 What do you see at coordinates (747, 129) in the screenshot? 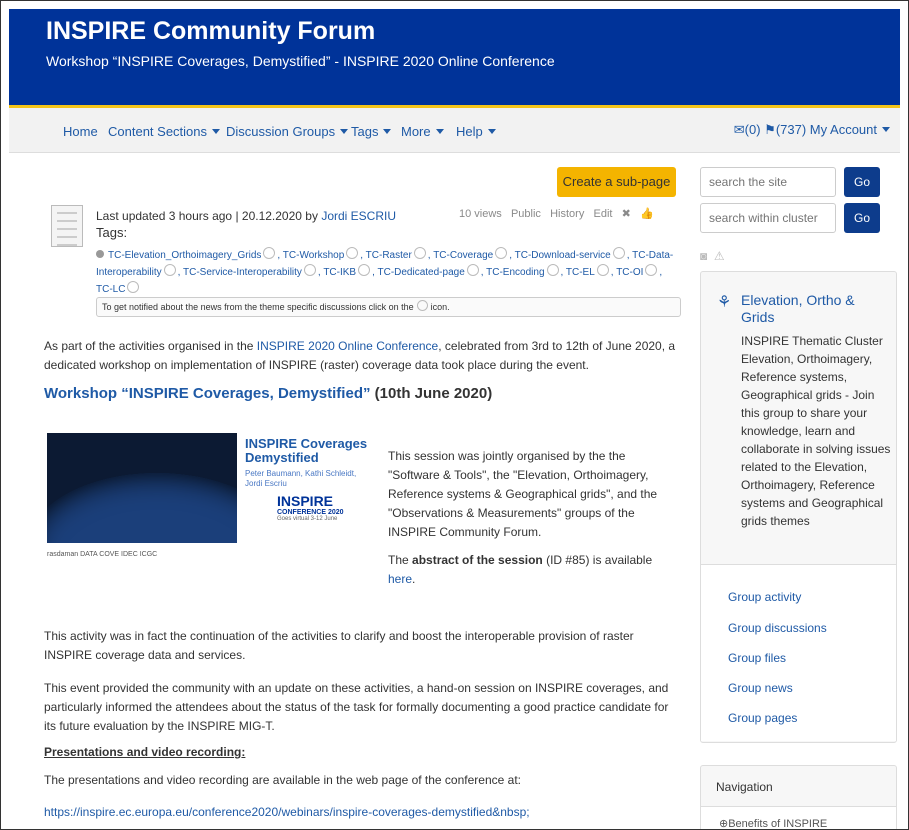
I see `messages-link: ✉(0)` at bounding box center [747, 129].